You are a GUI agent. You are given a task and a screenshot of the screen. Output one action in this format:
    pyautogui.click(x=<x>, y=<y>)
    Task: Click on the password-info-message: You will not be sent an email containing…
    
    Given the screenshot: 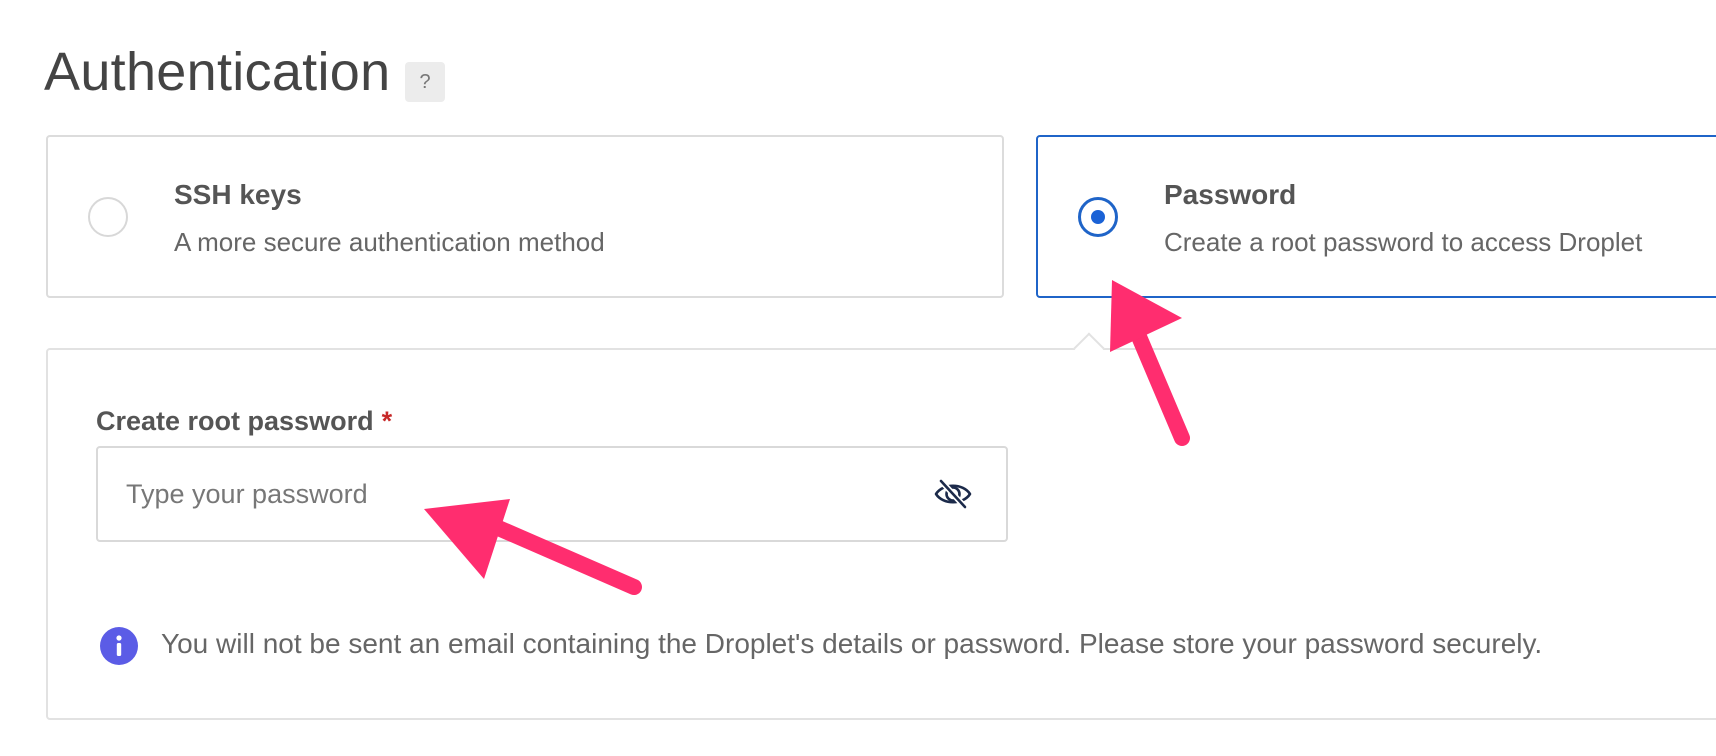 What is the action you would take?
    pyautogui.click(x=852, y=643)
    